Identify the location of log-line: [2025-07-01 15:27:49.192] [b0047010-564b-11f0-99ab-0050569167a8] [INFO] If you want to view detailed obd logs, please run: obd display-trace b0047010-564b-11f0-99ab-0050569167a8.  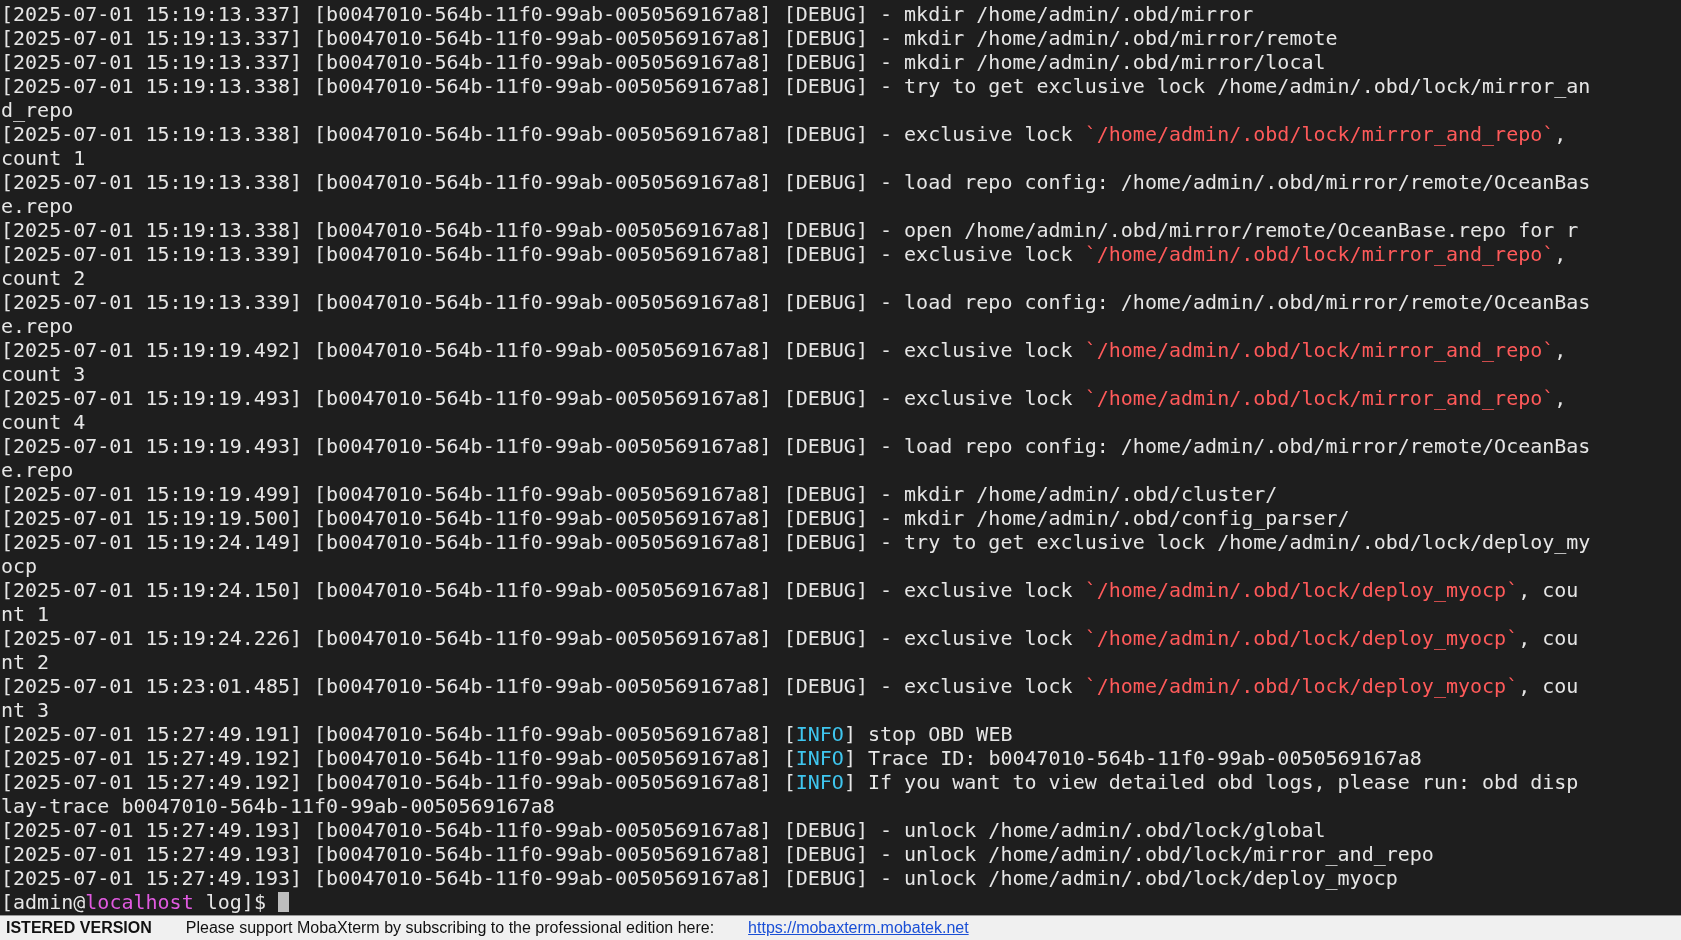
(790, 794).